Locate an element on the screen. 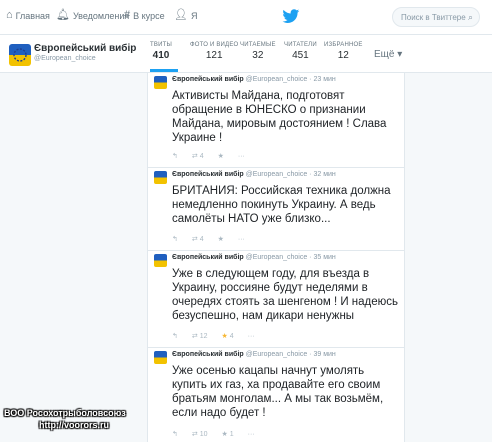 Image resolution: width=492 pixels, height=442 pixels. stat-value: 32 is located at coordinates (258, 55).